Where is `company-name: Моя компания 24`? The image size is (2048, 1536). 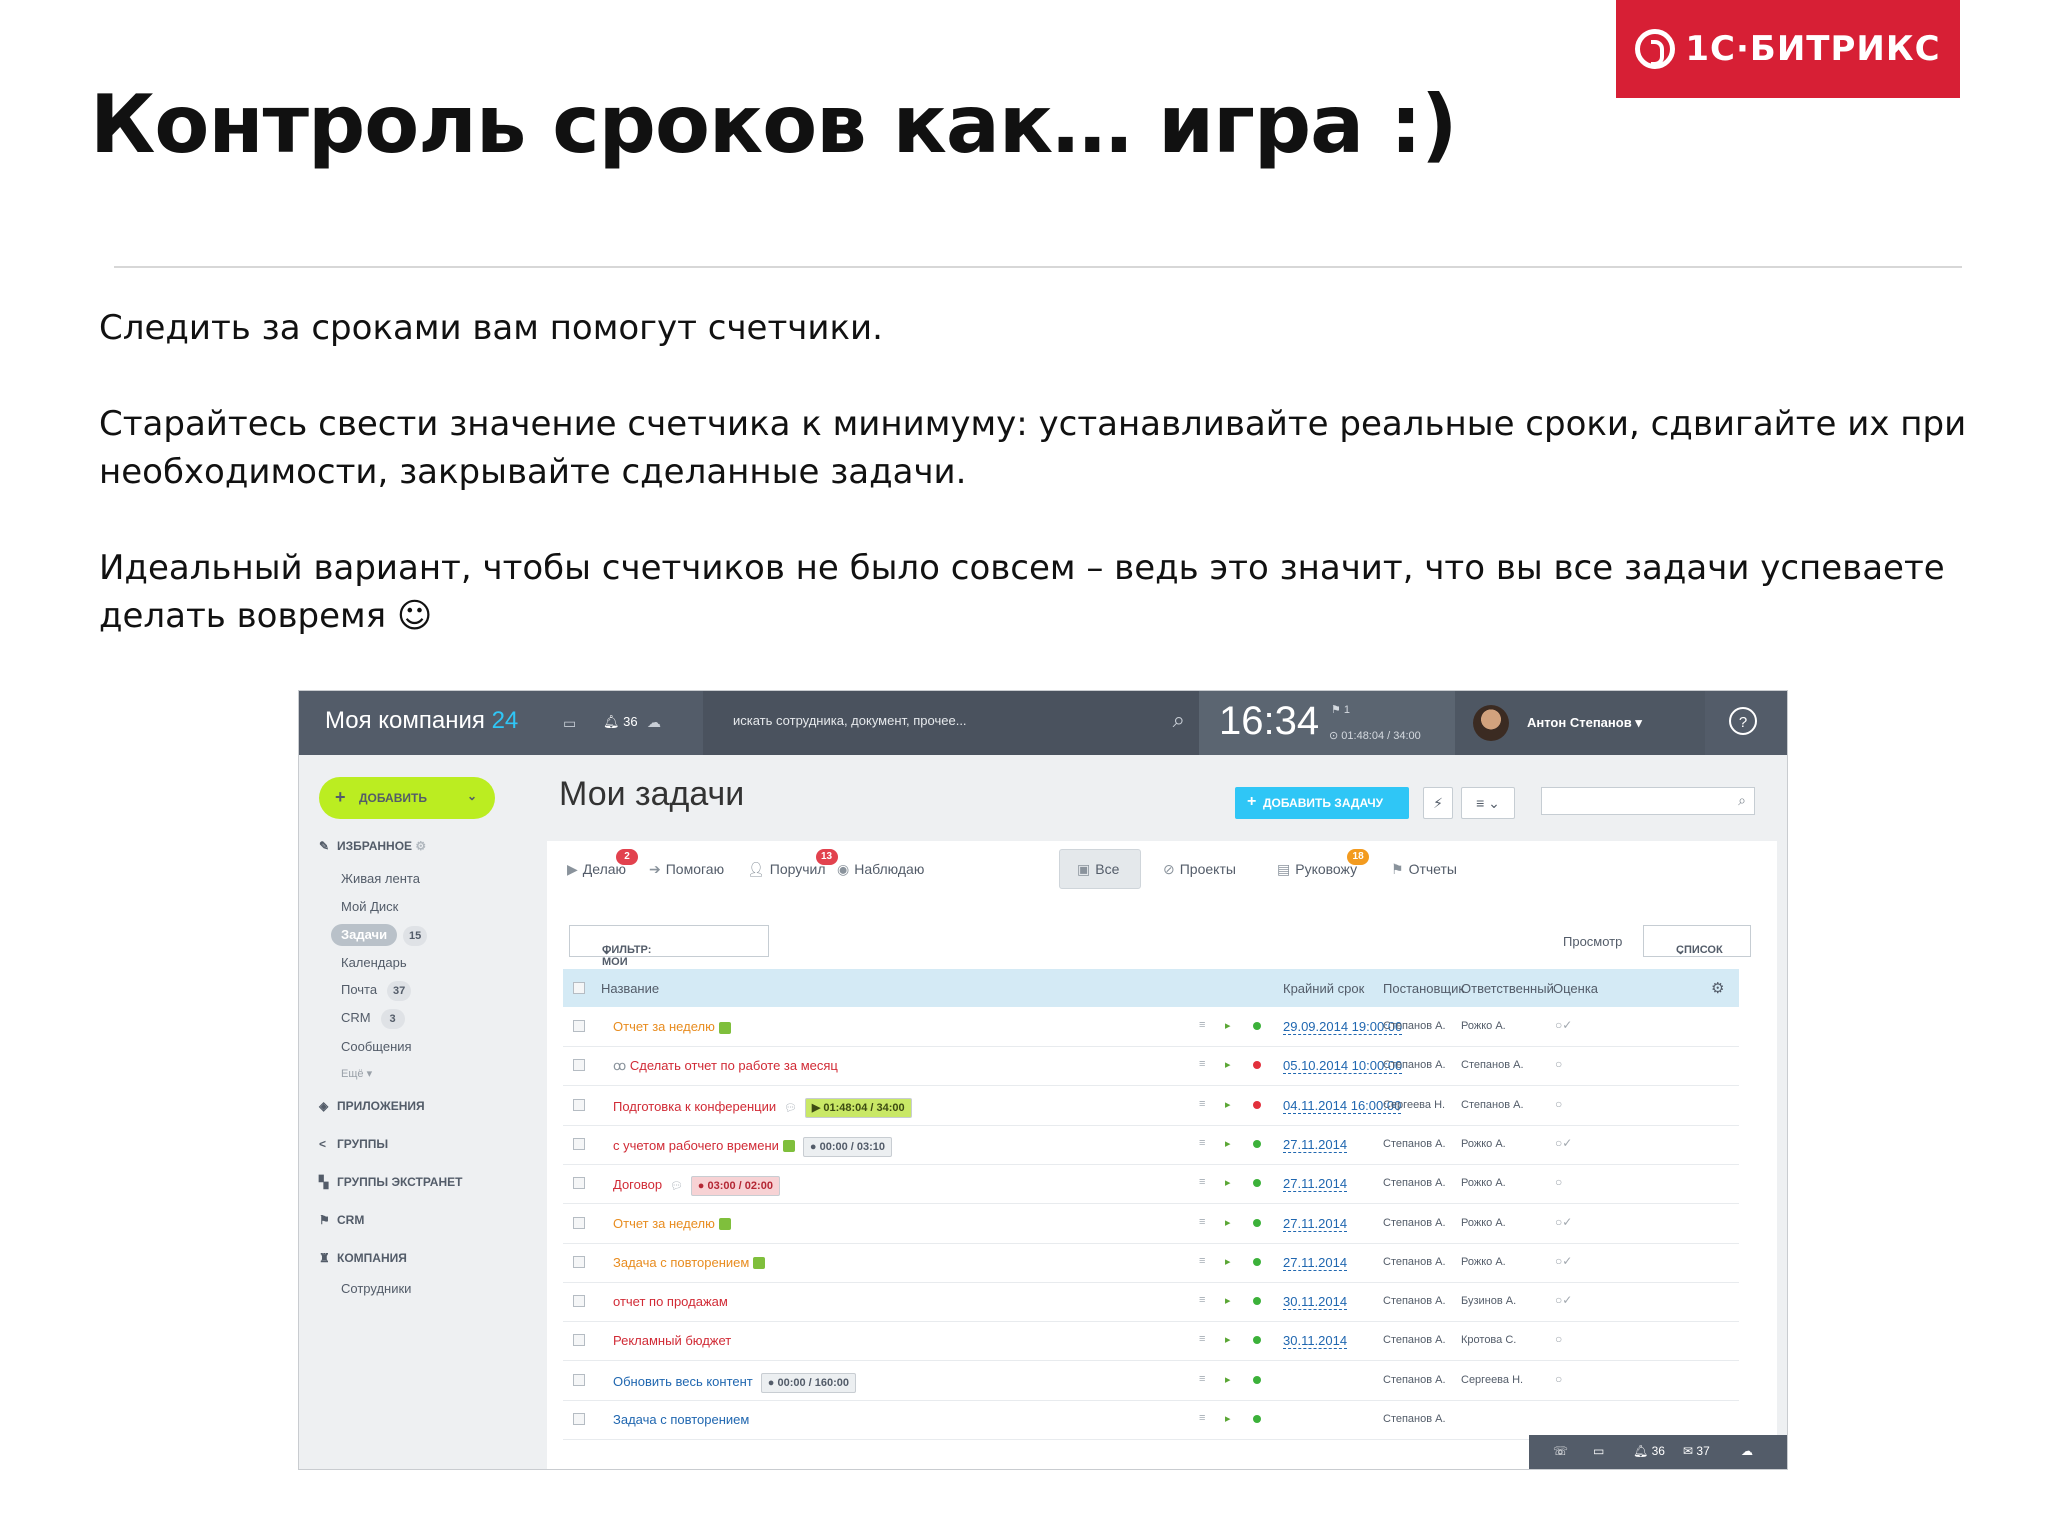 company-name: Моя компания 24 is located at coordinates (421, 721).